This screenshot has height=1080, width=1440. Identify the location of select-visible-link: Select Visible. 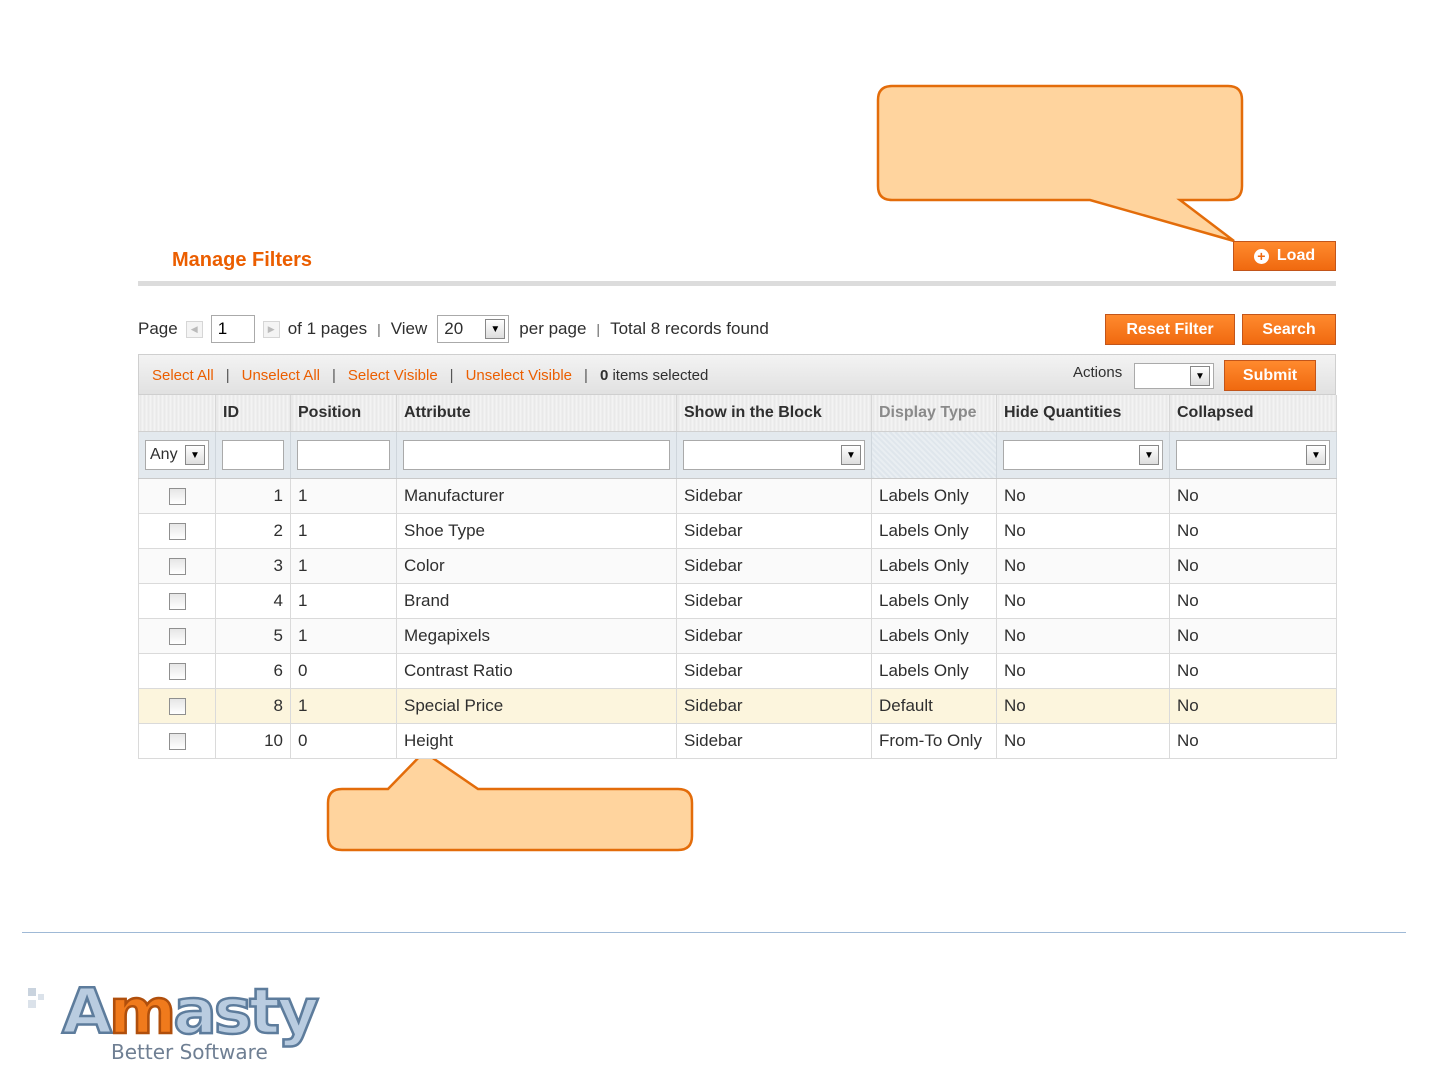
(393, 375).